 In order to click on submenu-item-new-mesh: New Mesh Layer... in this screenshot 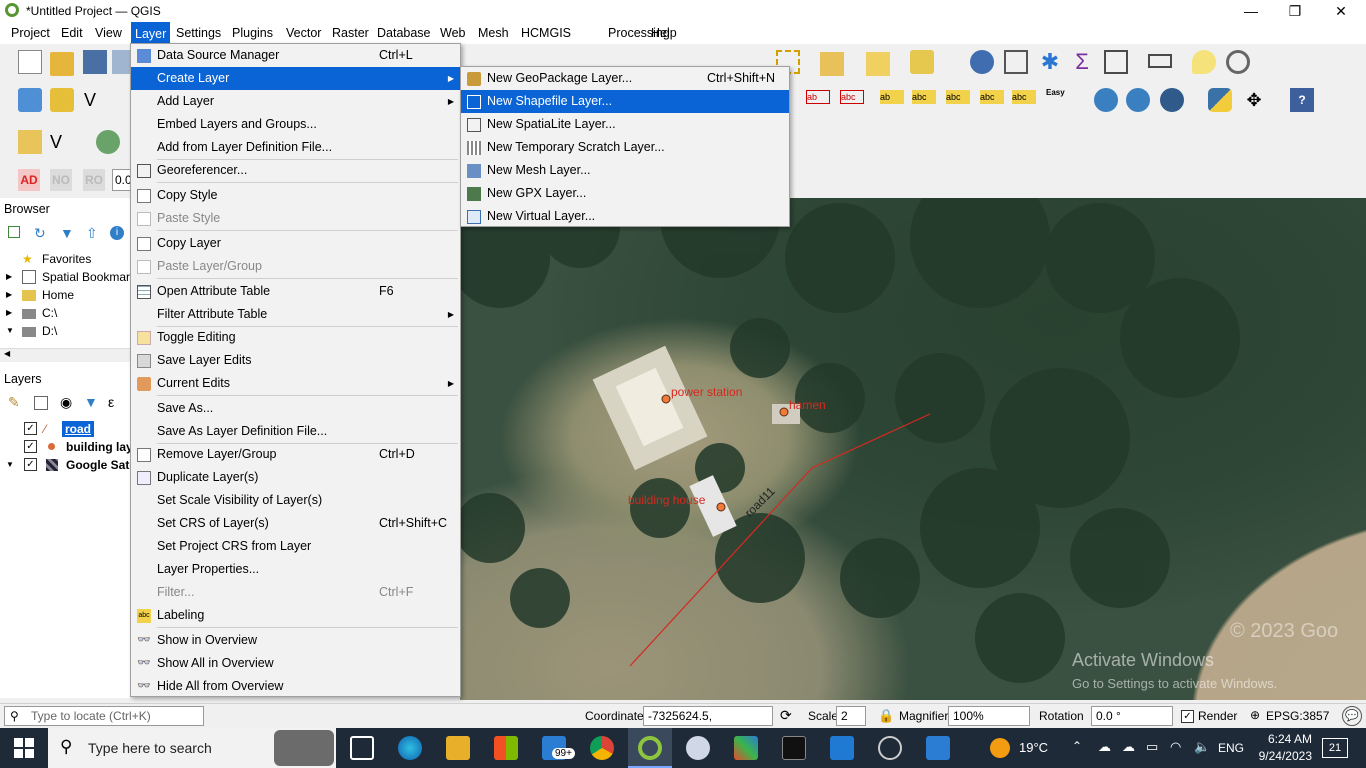, I will do `click(625, 170)`.